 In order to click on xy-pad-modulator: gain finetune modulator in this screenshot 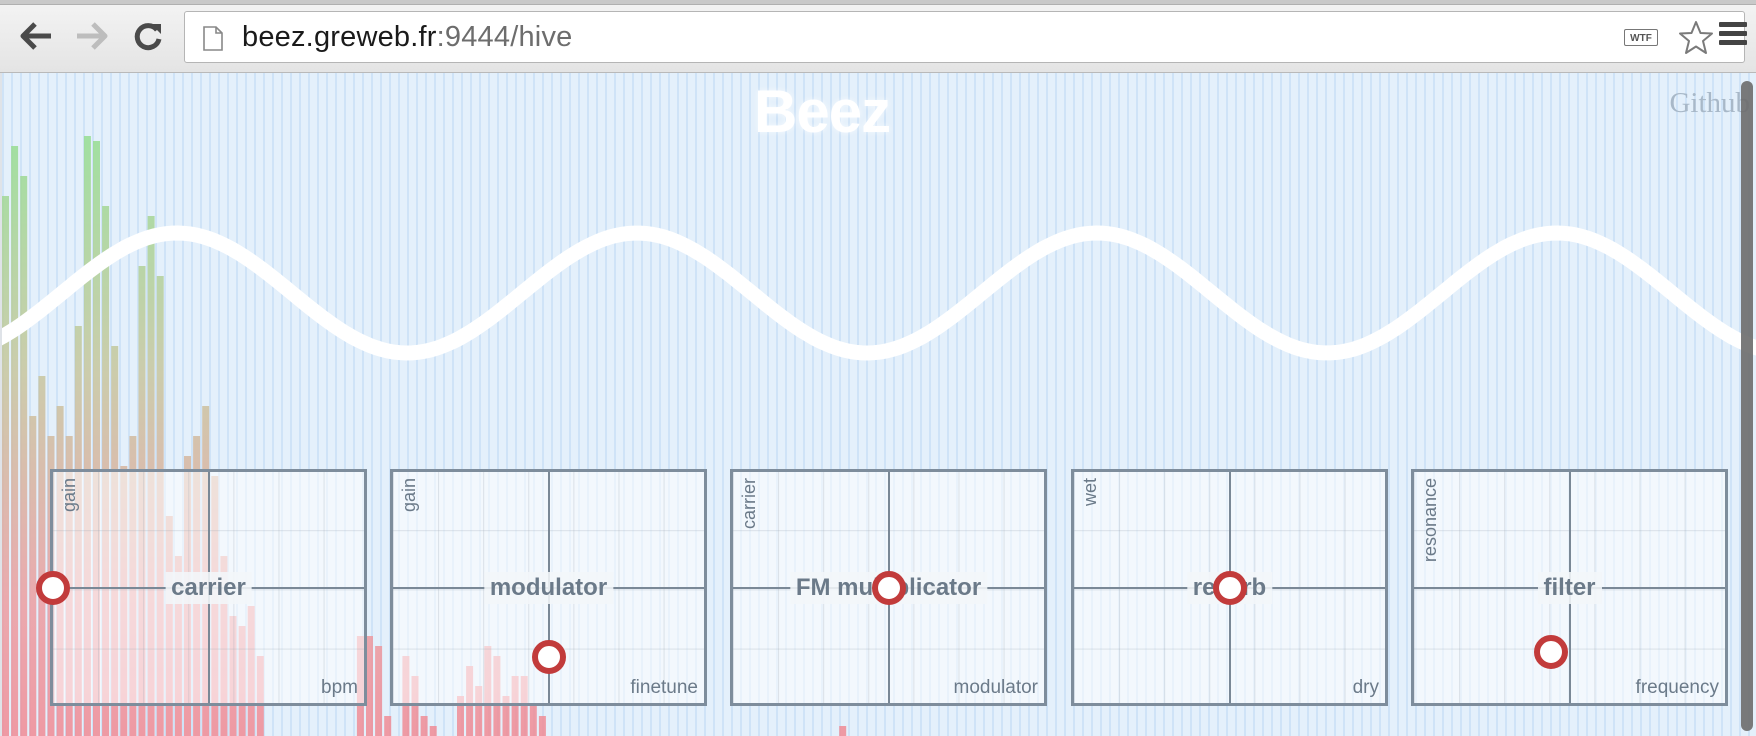, I will do `click(548, 587)`.